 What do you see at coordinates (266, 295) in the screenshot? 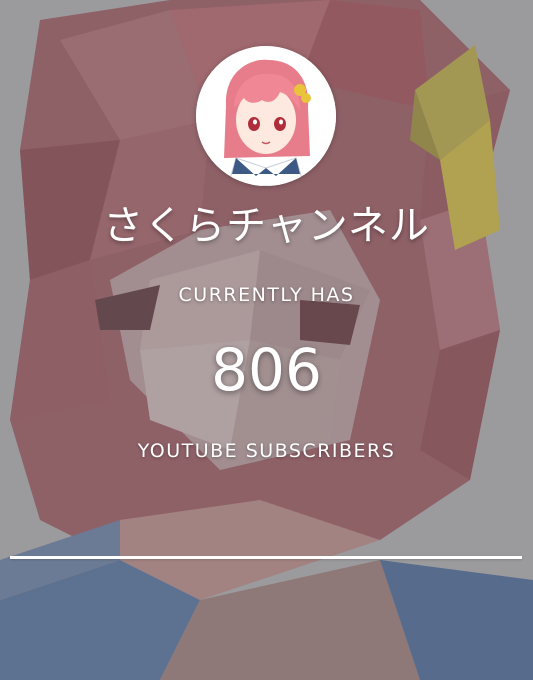
I see `currently-has-label: CURRENTLY HAS` at bounding box center [266, 295].